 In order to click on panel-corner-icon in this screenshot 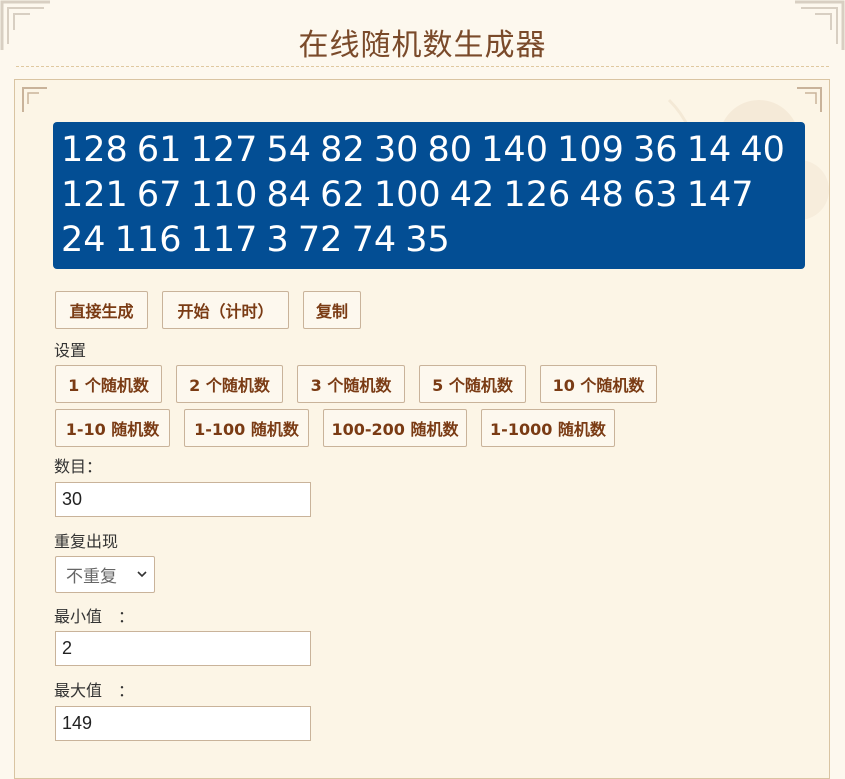, I will do `click(34, 99)`.